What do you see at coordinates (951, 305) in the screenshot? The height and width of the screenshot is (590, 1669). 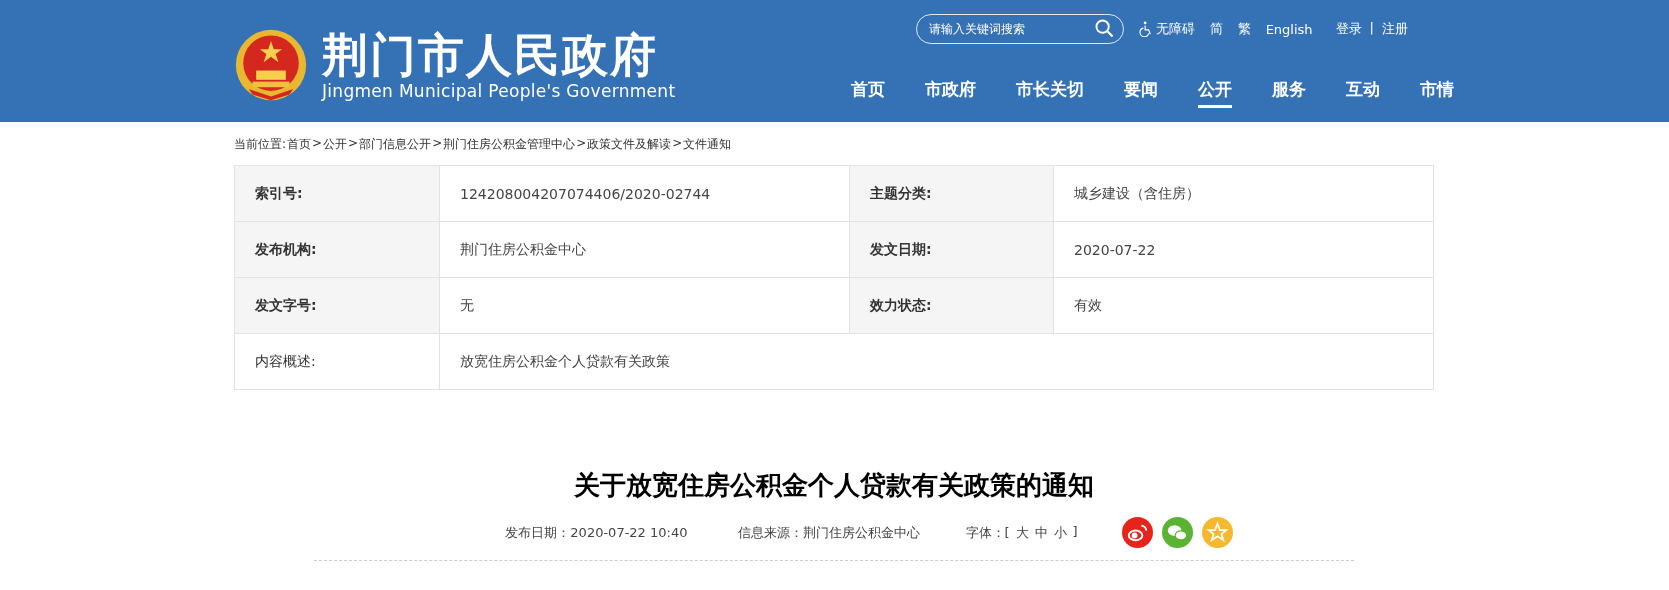 I see `field-label: 效力状态:` at bounding box center [951, 305].